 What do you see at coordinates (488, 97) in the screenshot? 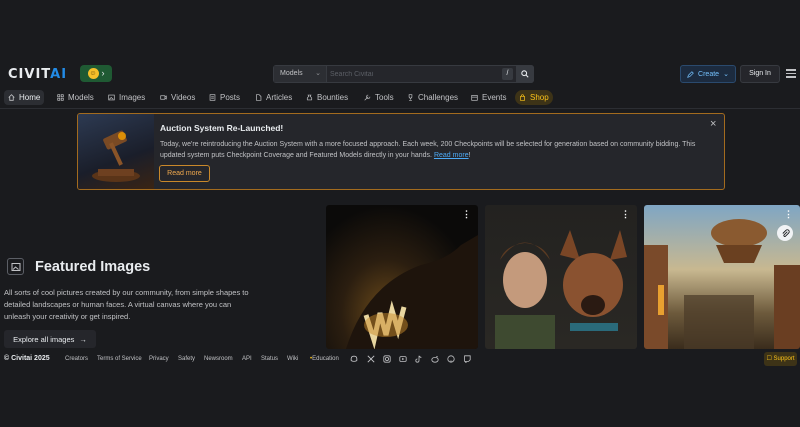
I see `nav-item-events: Events` at bounding box center [488, 97].